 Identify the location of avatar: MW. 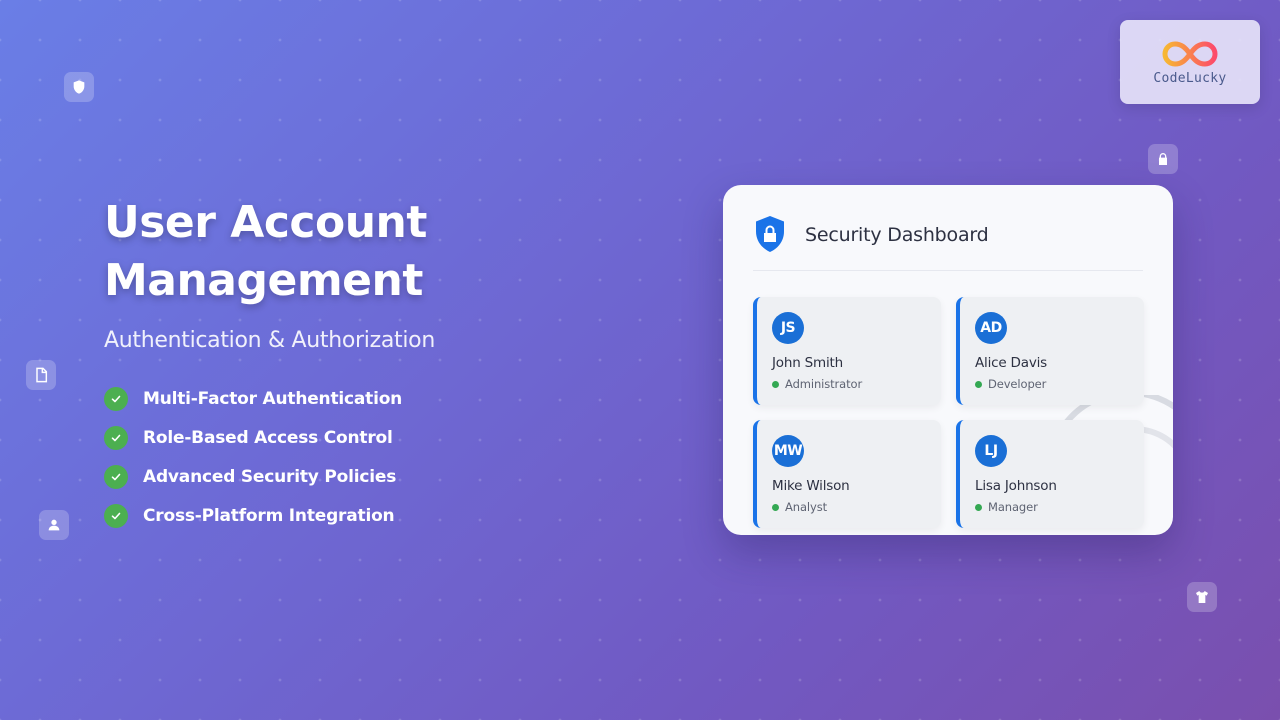
(788, 451).